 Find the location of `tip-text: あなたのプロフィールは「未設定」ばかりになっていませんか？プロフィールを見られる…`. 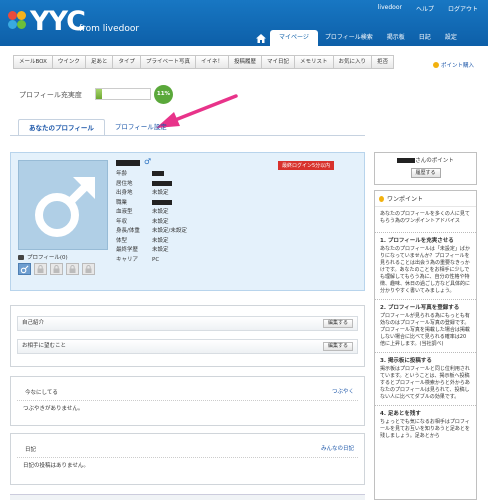

tip-text: あなたのプロフィールは「未設定」ばかりになっていませんか？プロフィールを見られる… is located at coordinates (425, 270).